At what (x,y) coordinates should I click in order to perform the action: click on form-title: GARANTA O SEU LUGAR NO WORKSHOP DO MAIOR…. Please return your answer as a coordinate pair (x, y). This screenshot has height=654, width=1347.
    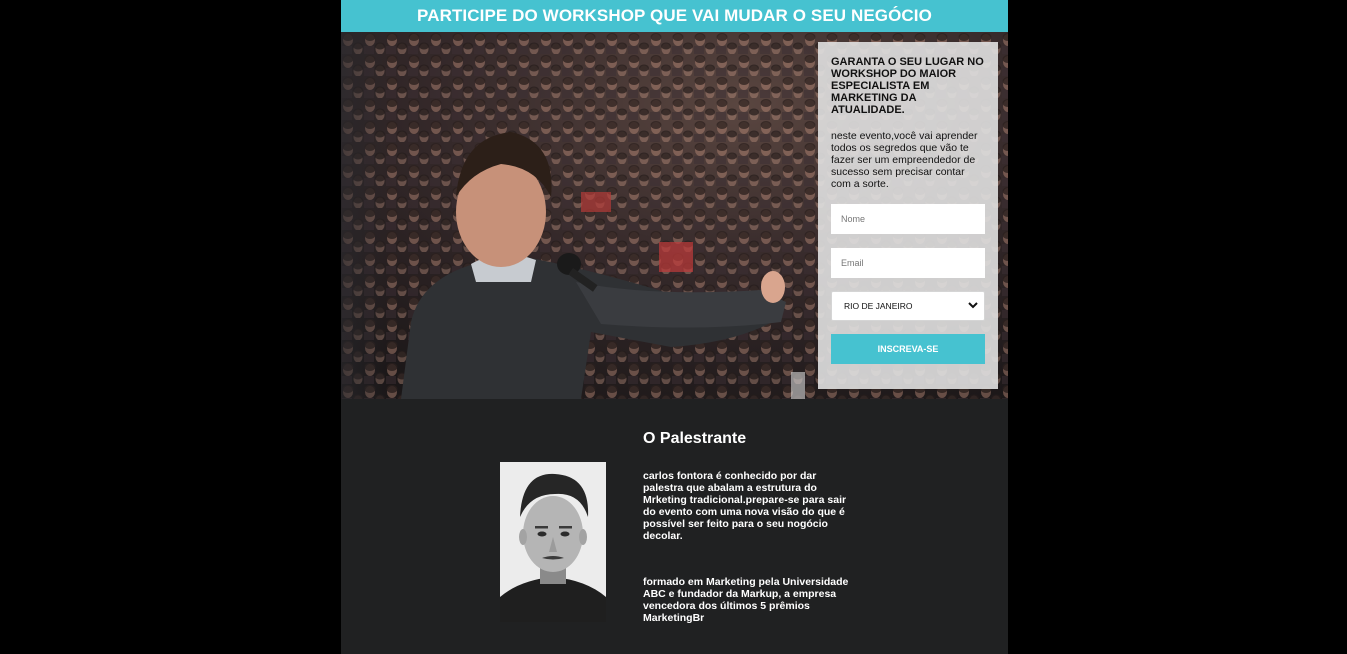
    Looking at the image, I should click on (907, 86).